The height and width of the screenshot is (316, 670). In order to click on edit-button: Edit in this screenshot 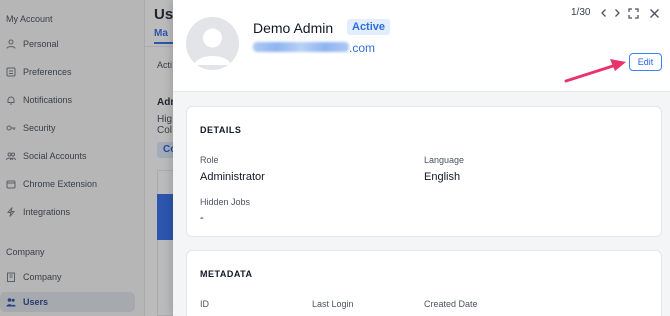, I will do `click(645, 62)`.